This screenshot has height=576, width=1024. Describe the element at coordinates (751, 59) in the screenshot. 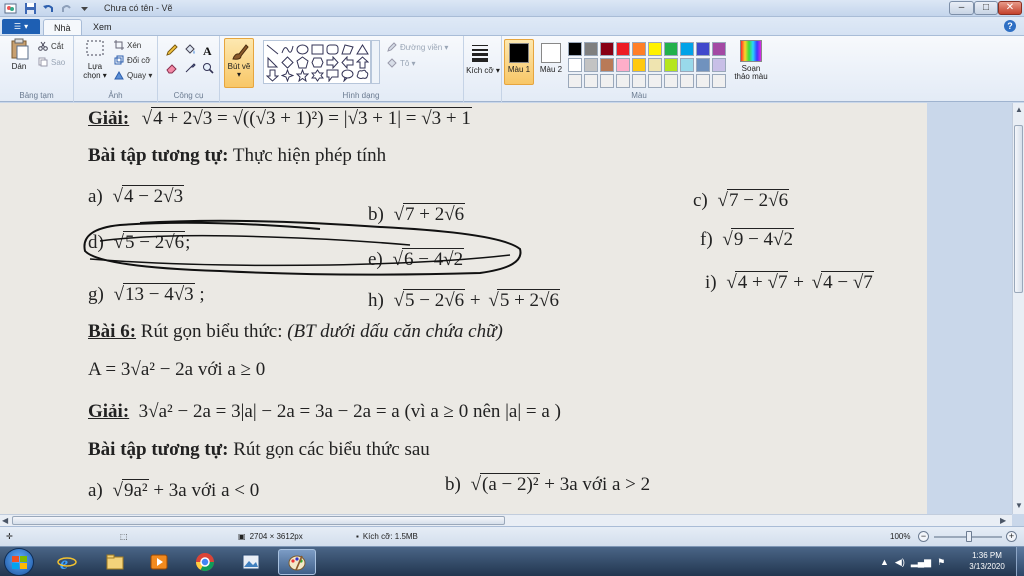

I see `edit-colors-button: Soạn thảo màu` at that location.